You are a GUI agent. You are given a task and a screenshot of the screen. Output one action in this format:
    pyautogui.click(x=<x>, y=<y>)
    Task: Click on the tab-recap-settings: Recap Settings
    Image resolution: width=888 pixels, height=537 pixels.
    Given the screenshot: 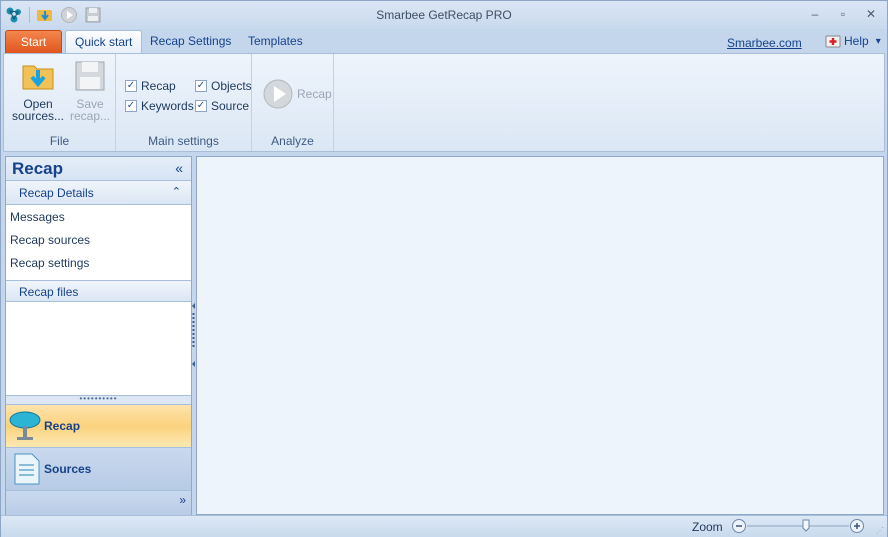 What is the action you would take?
    pyautogui.click(x=190, y=42)
    